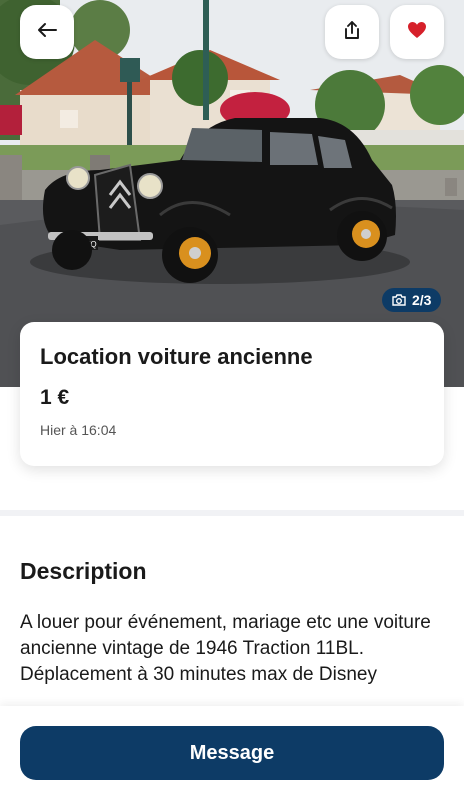  Describe the element at coordinates (232, 513) in the screenshot. I see `section-divider` at that location.